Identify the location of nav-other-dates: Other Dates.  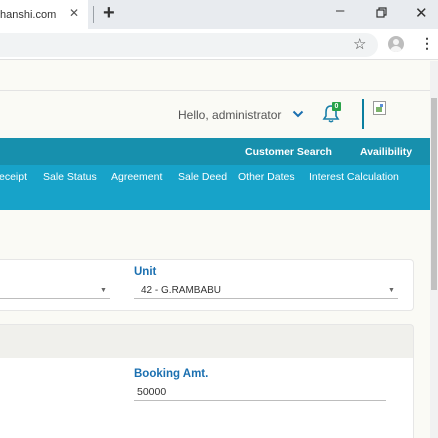
(266, 177).